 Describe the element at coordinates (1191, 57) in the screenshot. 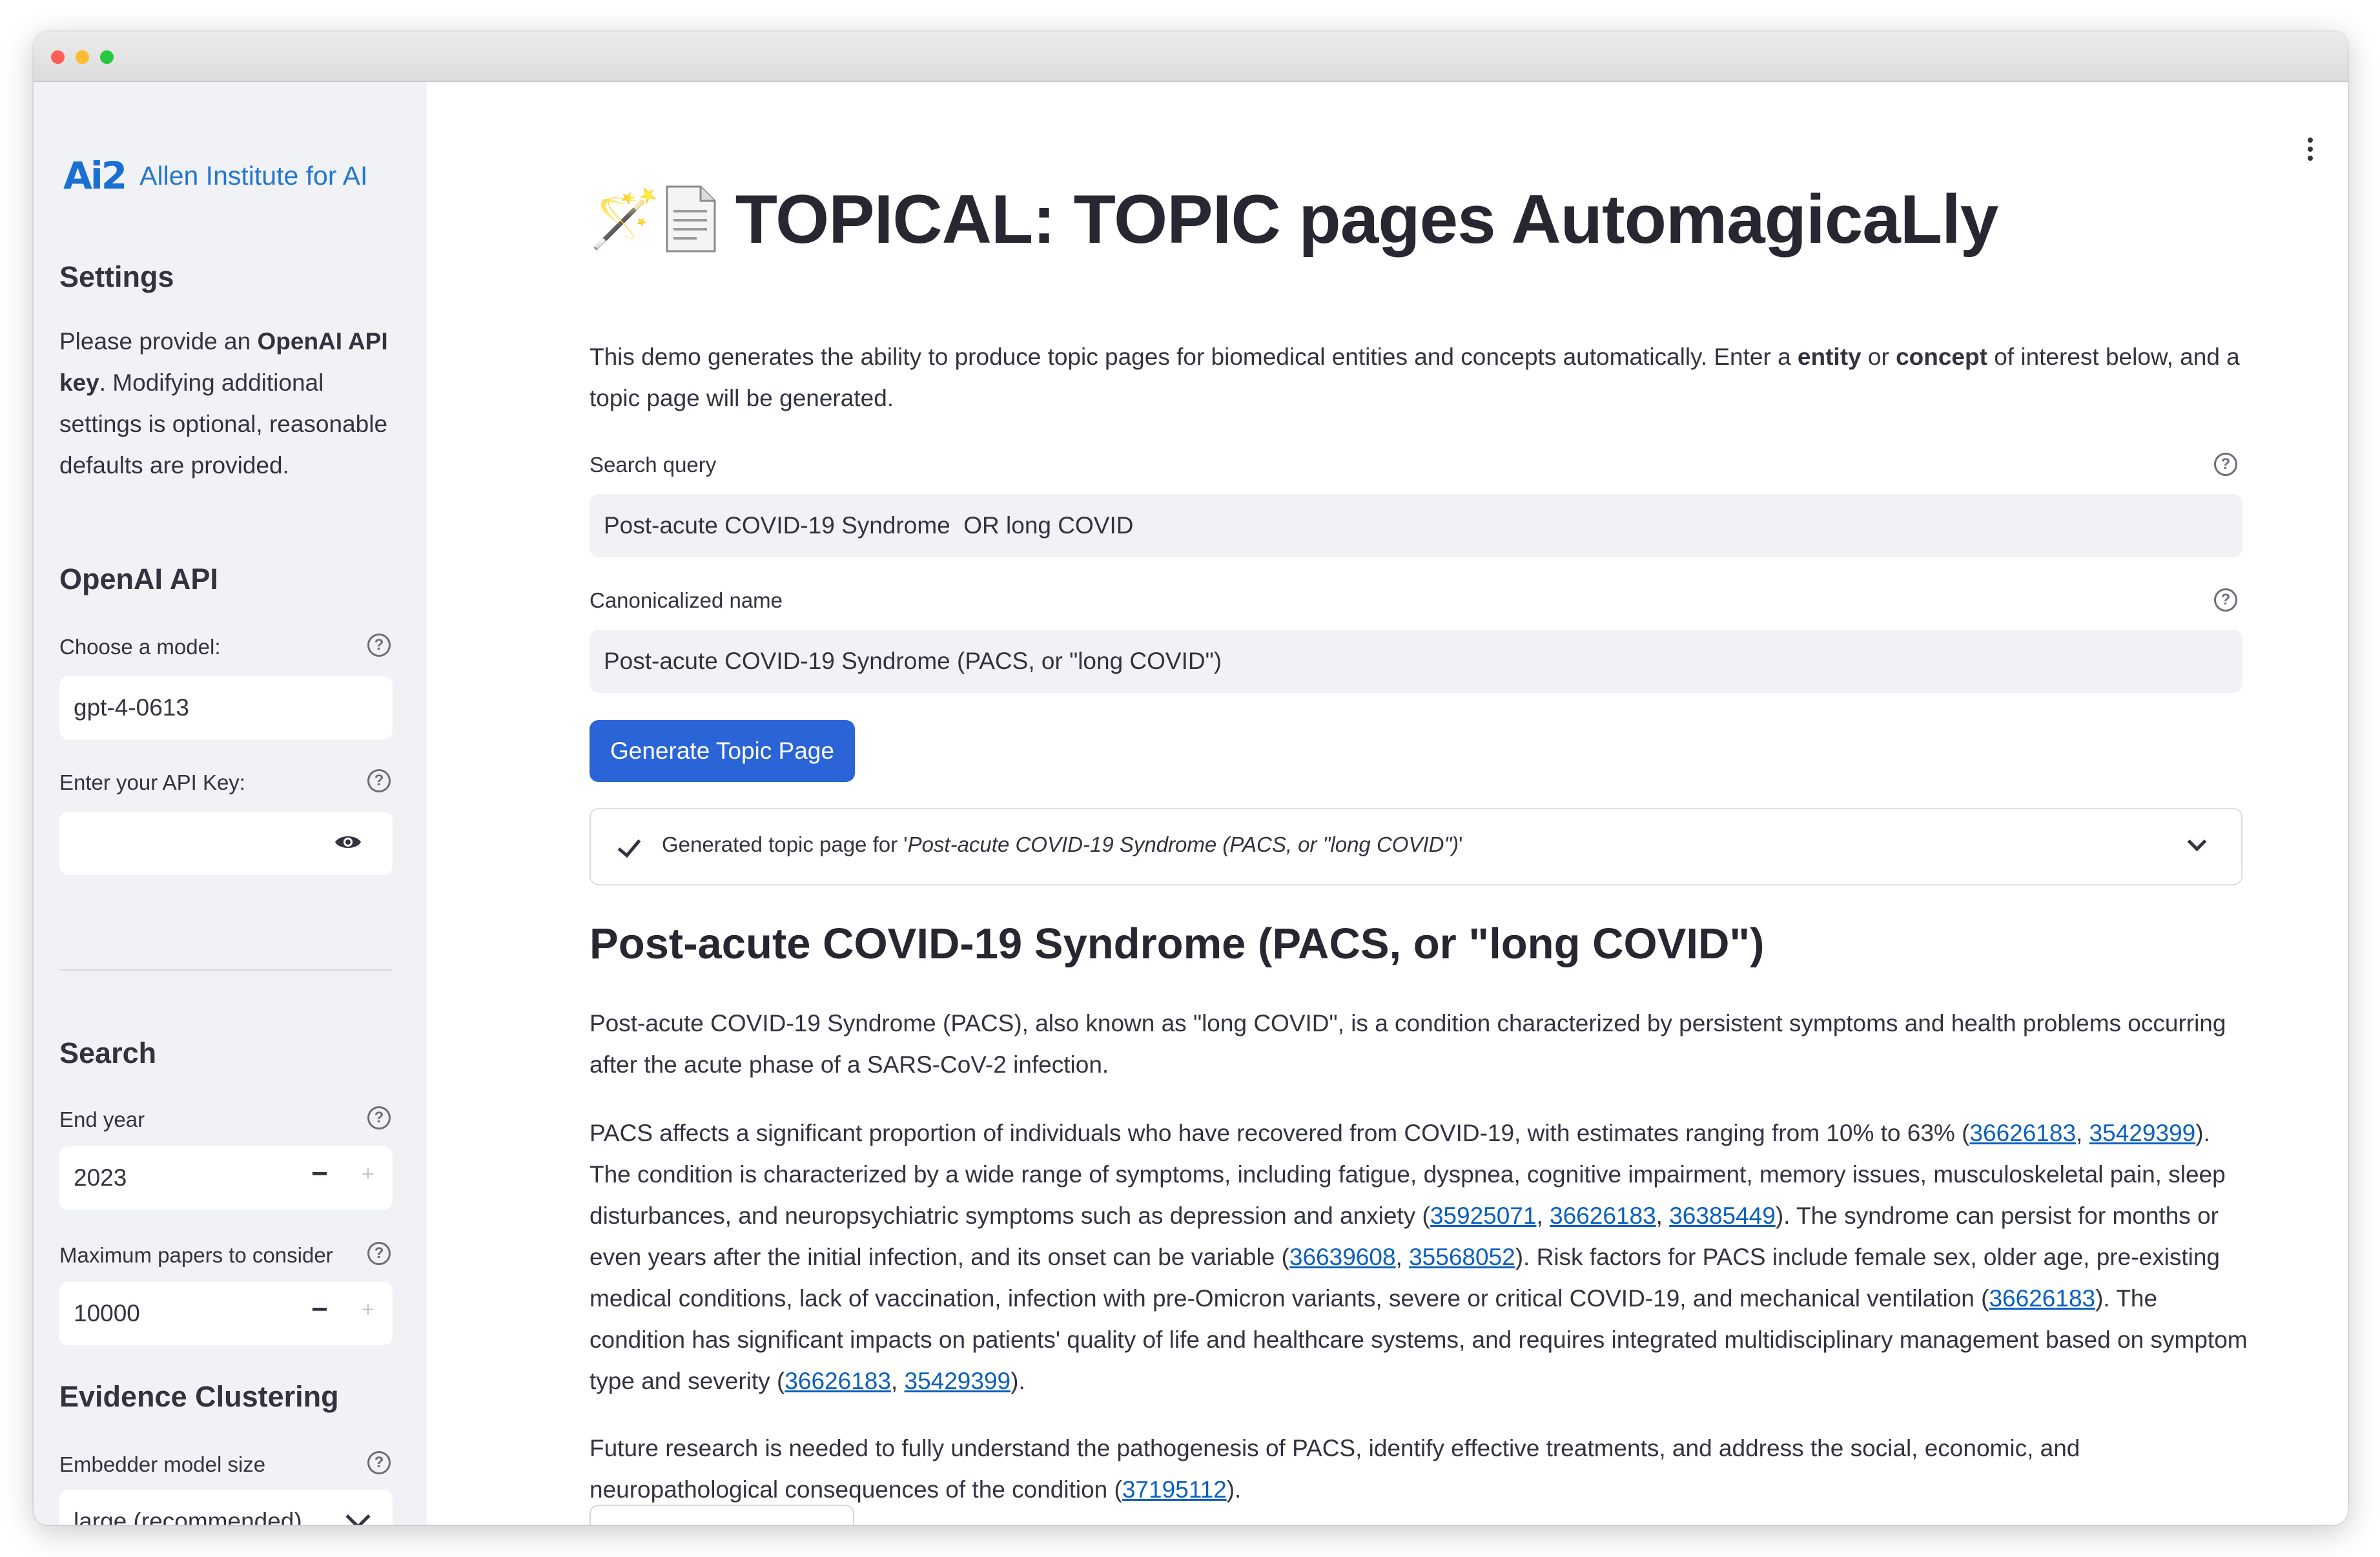

I see `window-titlebar` at that location.